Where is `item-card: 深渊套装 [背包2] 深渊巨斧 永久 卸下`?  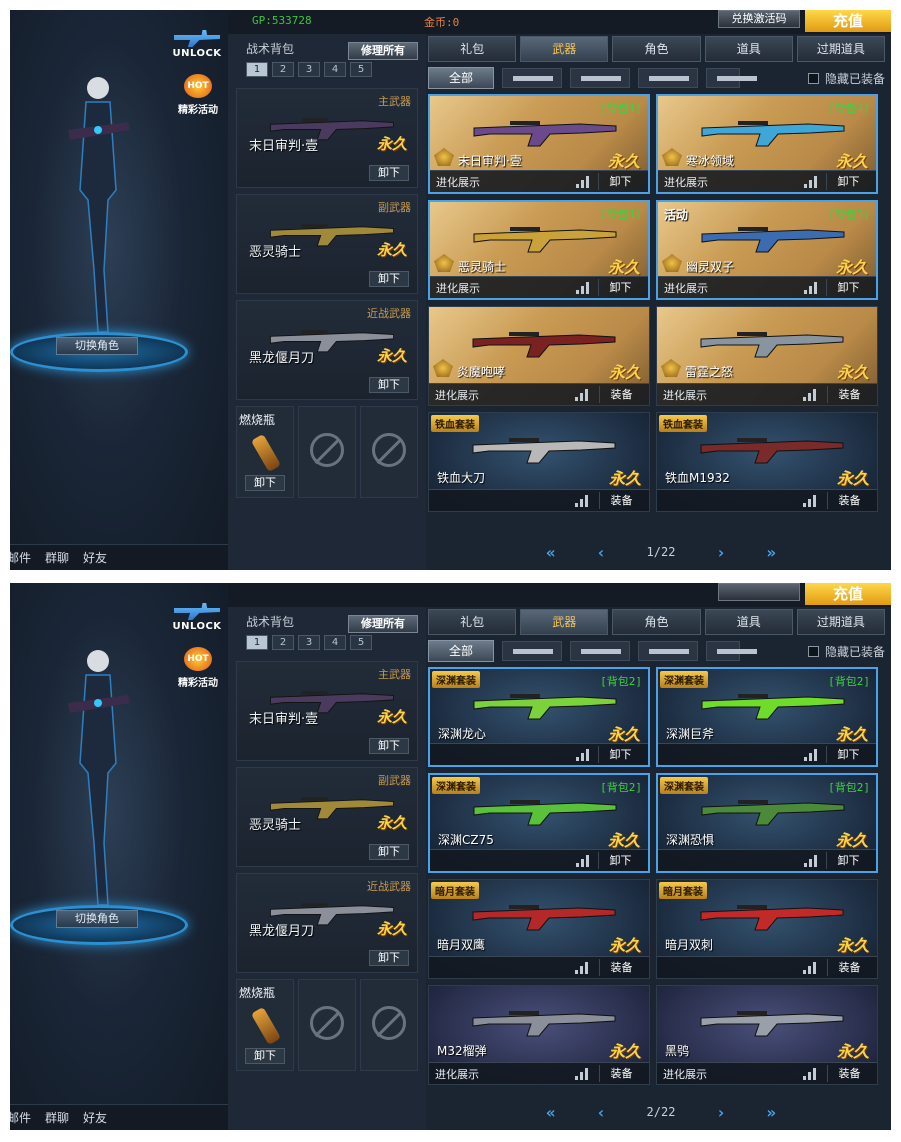 item-card: 深渊套装 [背包2] 深渊巨斧 永久 卸下 is located at coordinates (767, 717).